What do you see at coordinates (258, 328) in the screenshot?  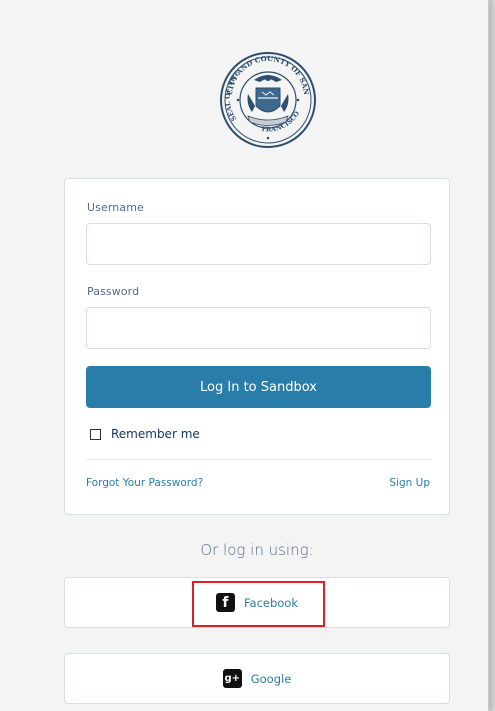 I see `password-input` at bounding box center [258, 328].